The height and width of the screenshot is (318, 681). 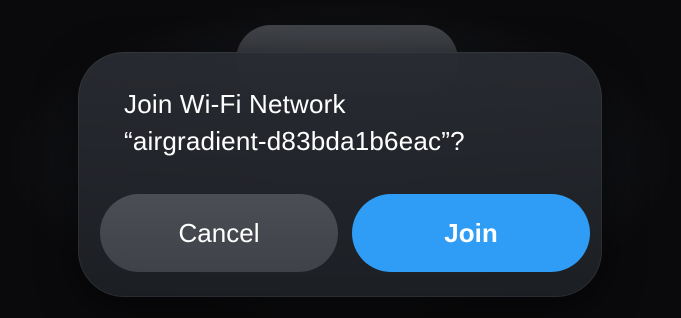 I want to click on dialog-title-line1: Join Wi-Fi Network, so click(x=235, y=104).